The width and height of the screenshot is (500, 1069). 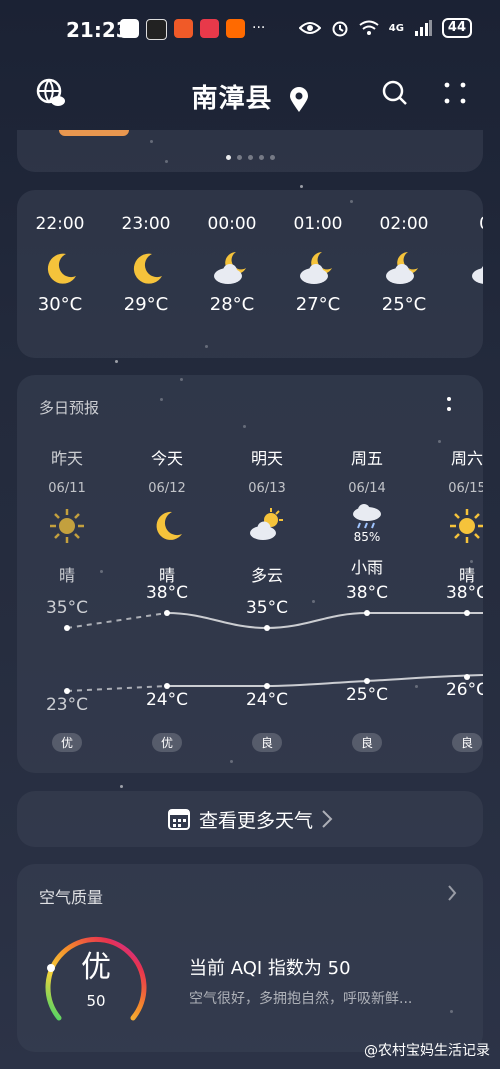 I want to click on city-title: 南漳县, so click(x=250, y=96).